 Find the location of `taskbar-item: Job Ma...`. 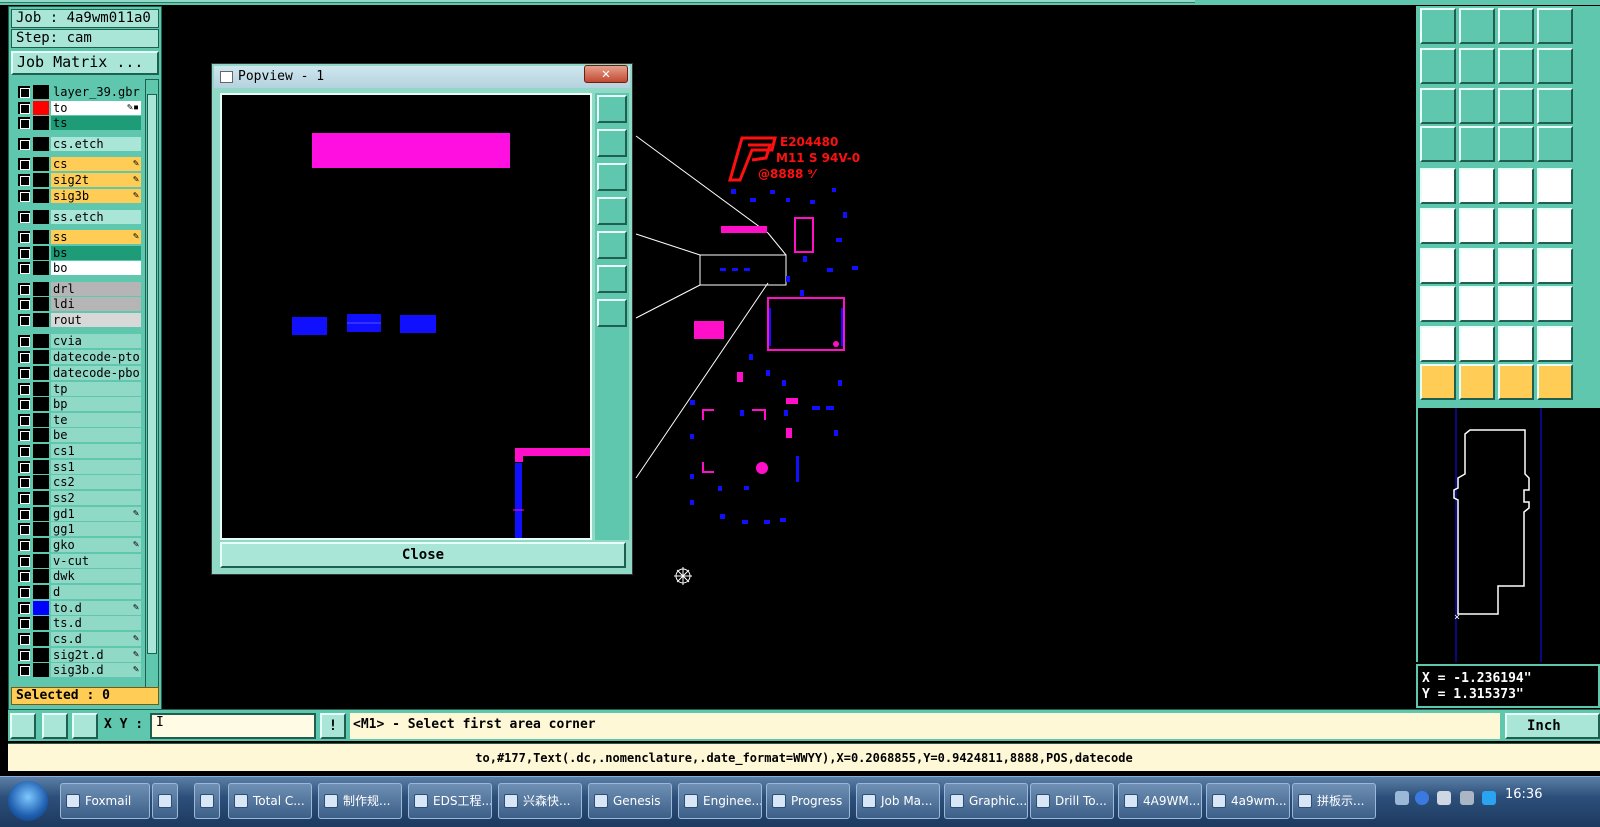

taskbar-item: Job Ma... is located at coordinates (898, 801).